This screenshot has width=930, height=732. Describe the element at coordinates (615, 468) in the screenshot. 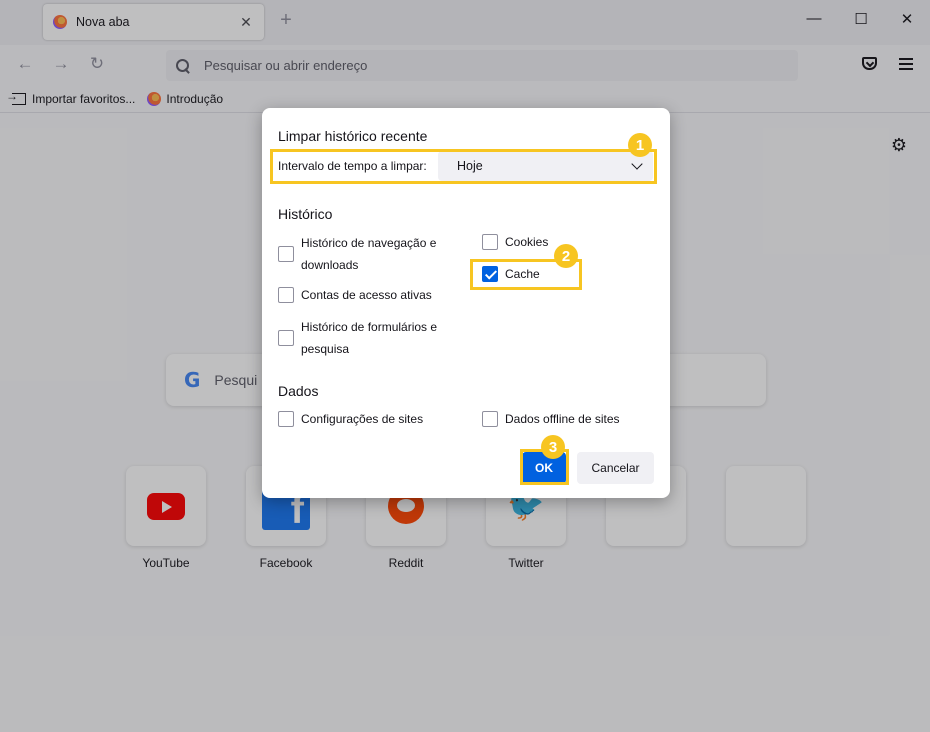

I see `cancel-button: Cancelar` at that location.